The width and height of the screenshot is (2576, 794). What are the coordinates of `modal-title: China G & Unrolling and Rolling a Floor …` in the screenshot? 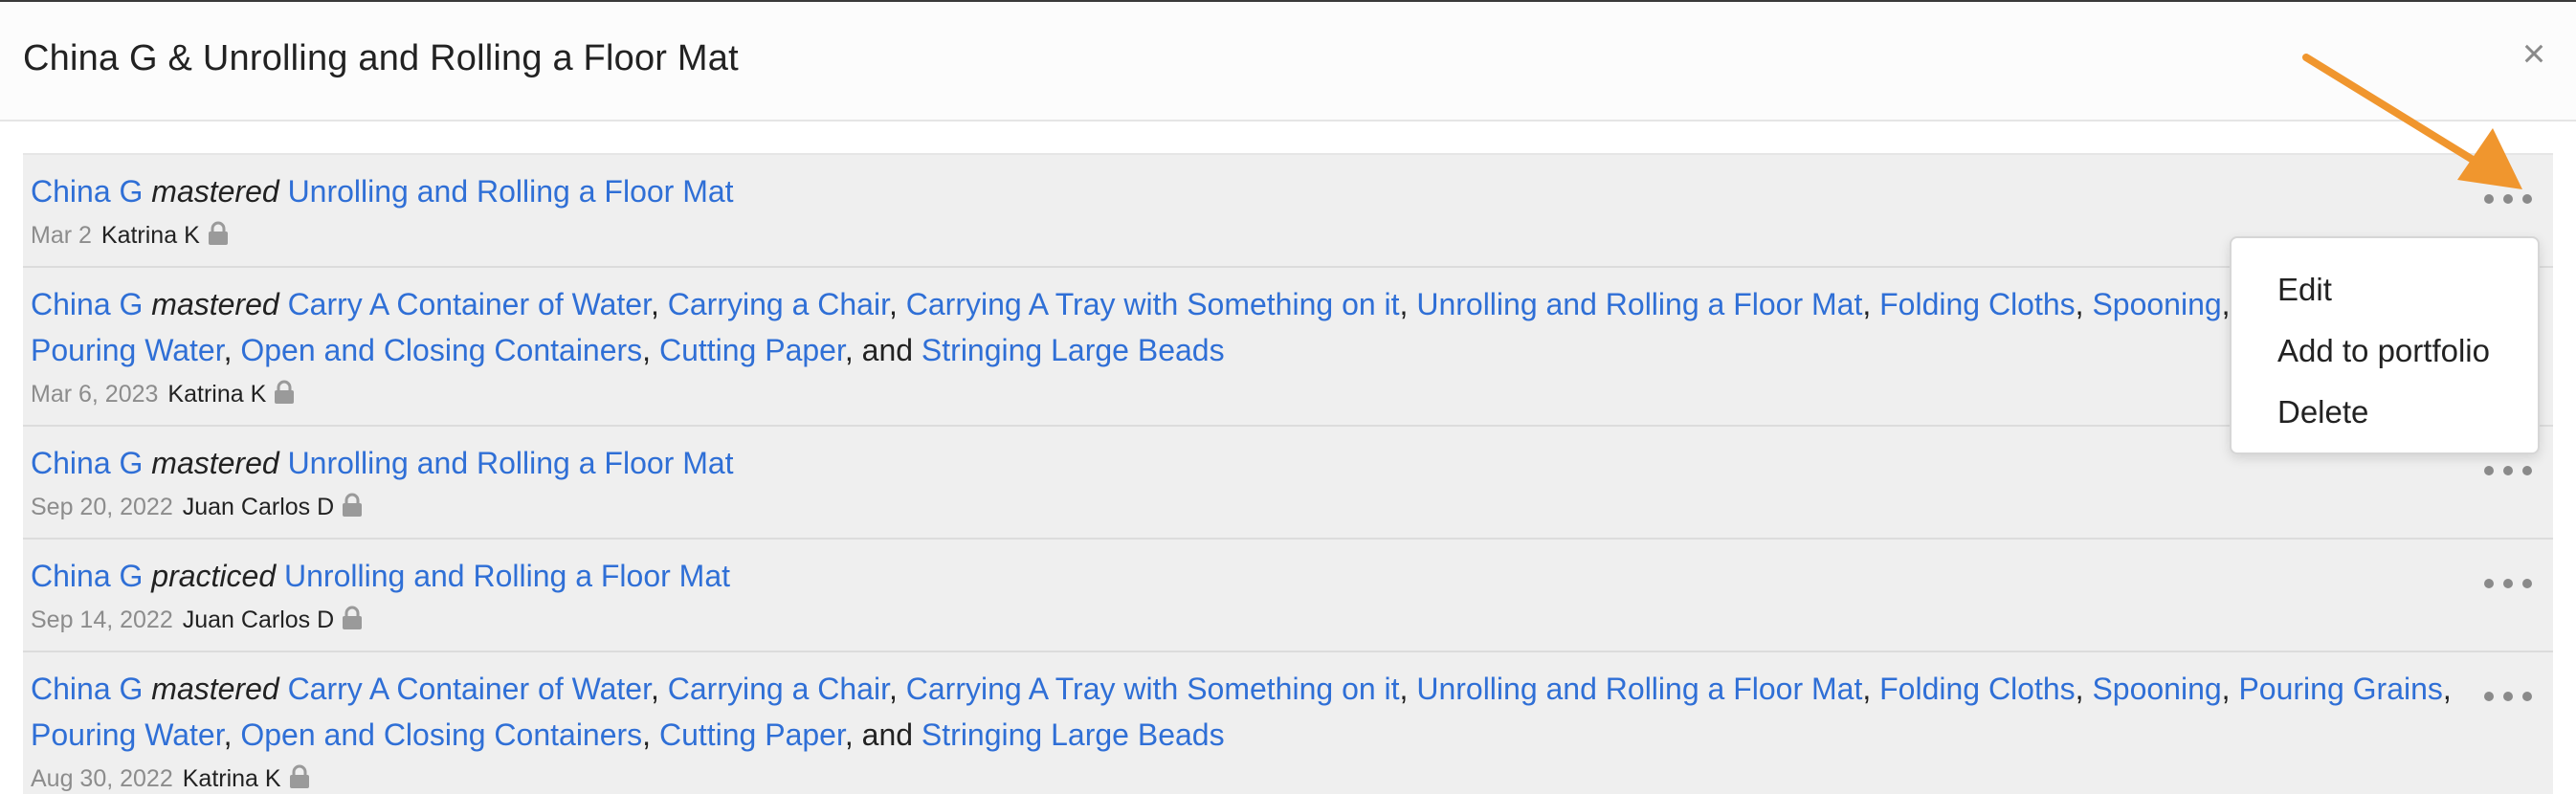 It's located at (381, 58).